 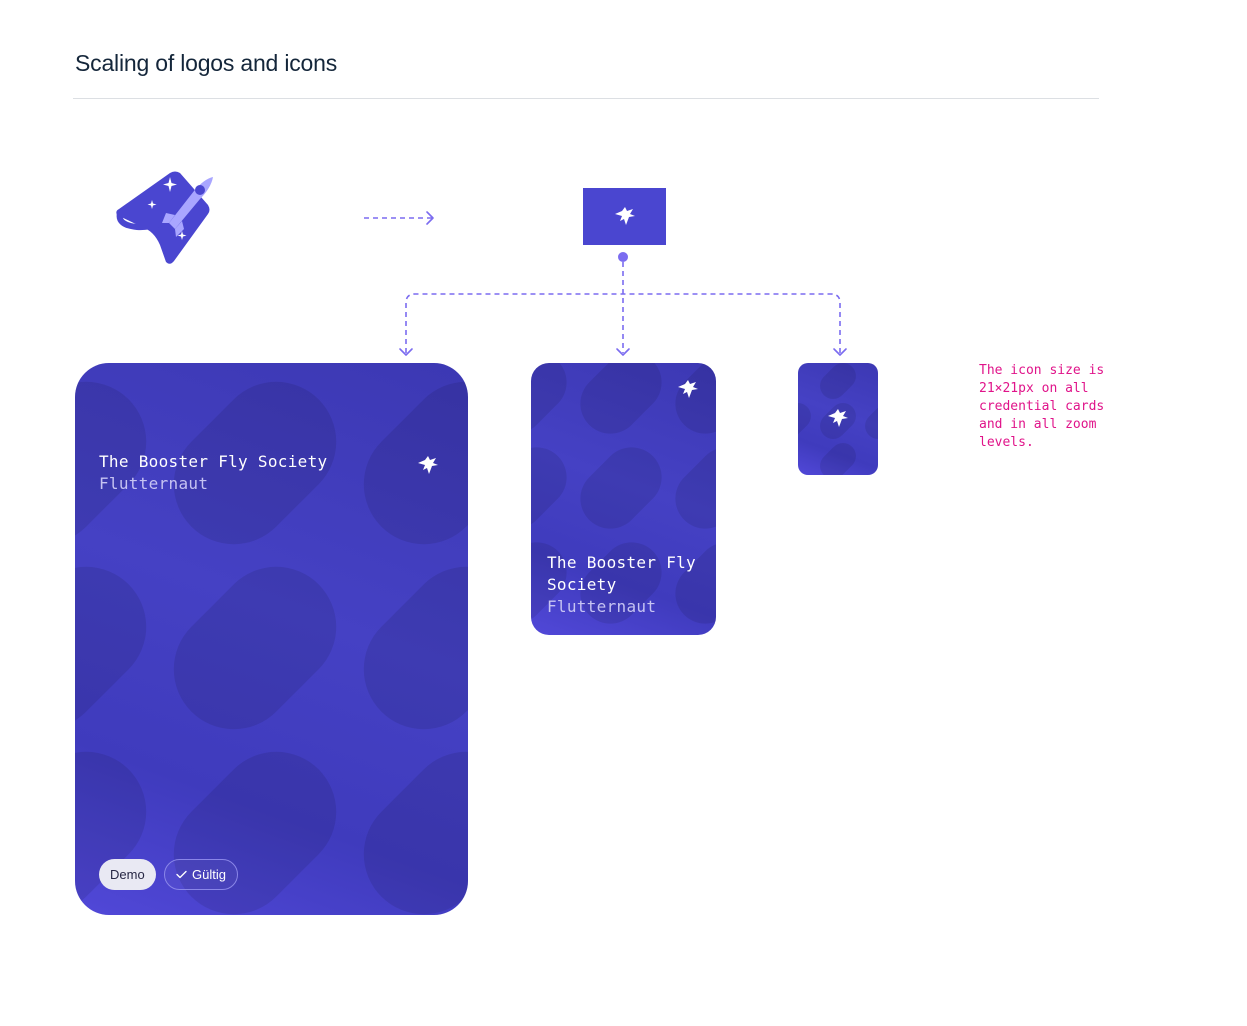 What do you see at coordinates (181, 874) in the screenshot?
I see `check-icon` at bounding box center [181, 874].